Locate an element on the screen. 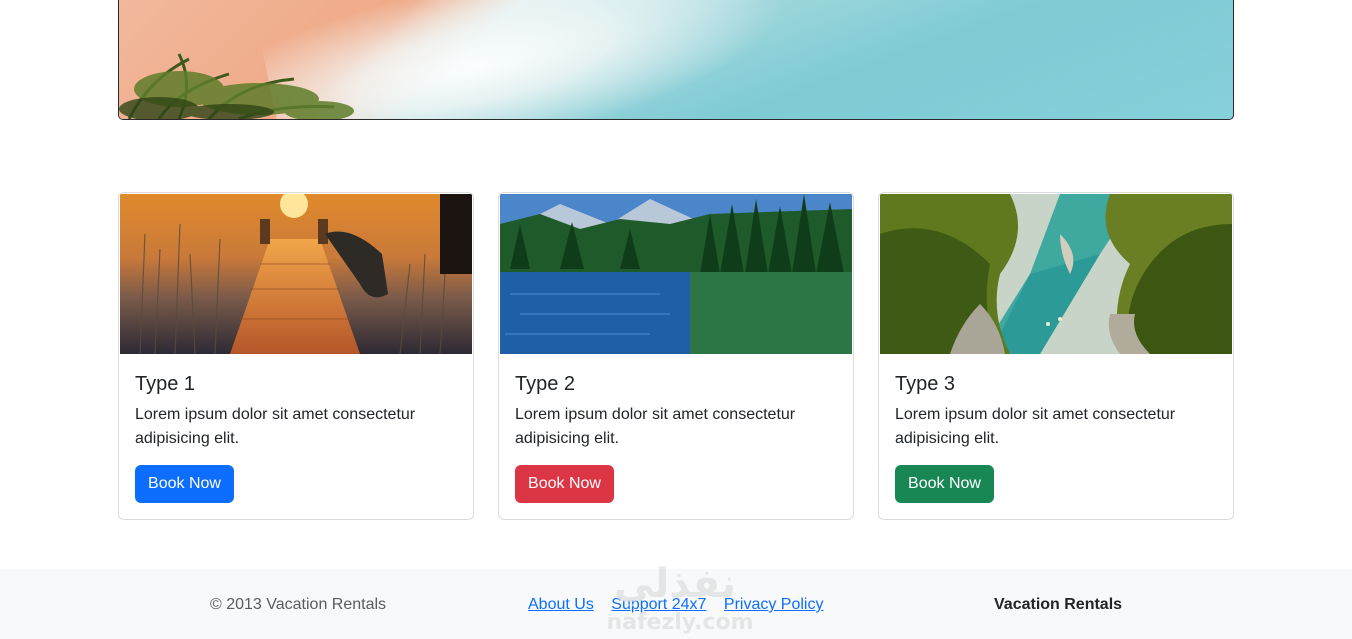 The width and height of the screenshot is (1352, 639). card-title: Type 2 is located at coordinates (545, 384).